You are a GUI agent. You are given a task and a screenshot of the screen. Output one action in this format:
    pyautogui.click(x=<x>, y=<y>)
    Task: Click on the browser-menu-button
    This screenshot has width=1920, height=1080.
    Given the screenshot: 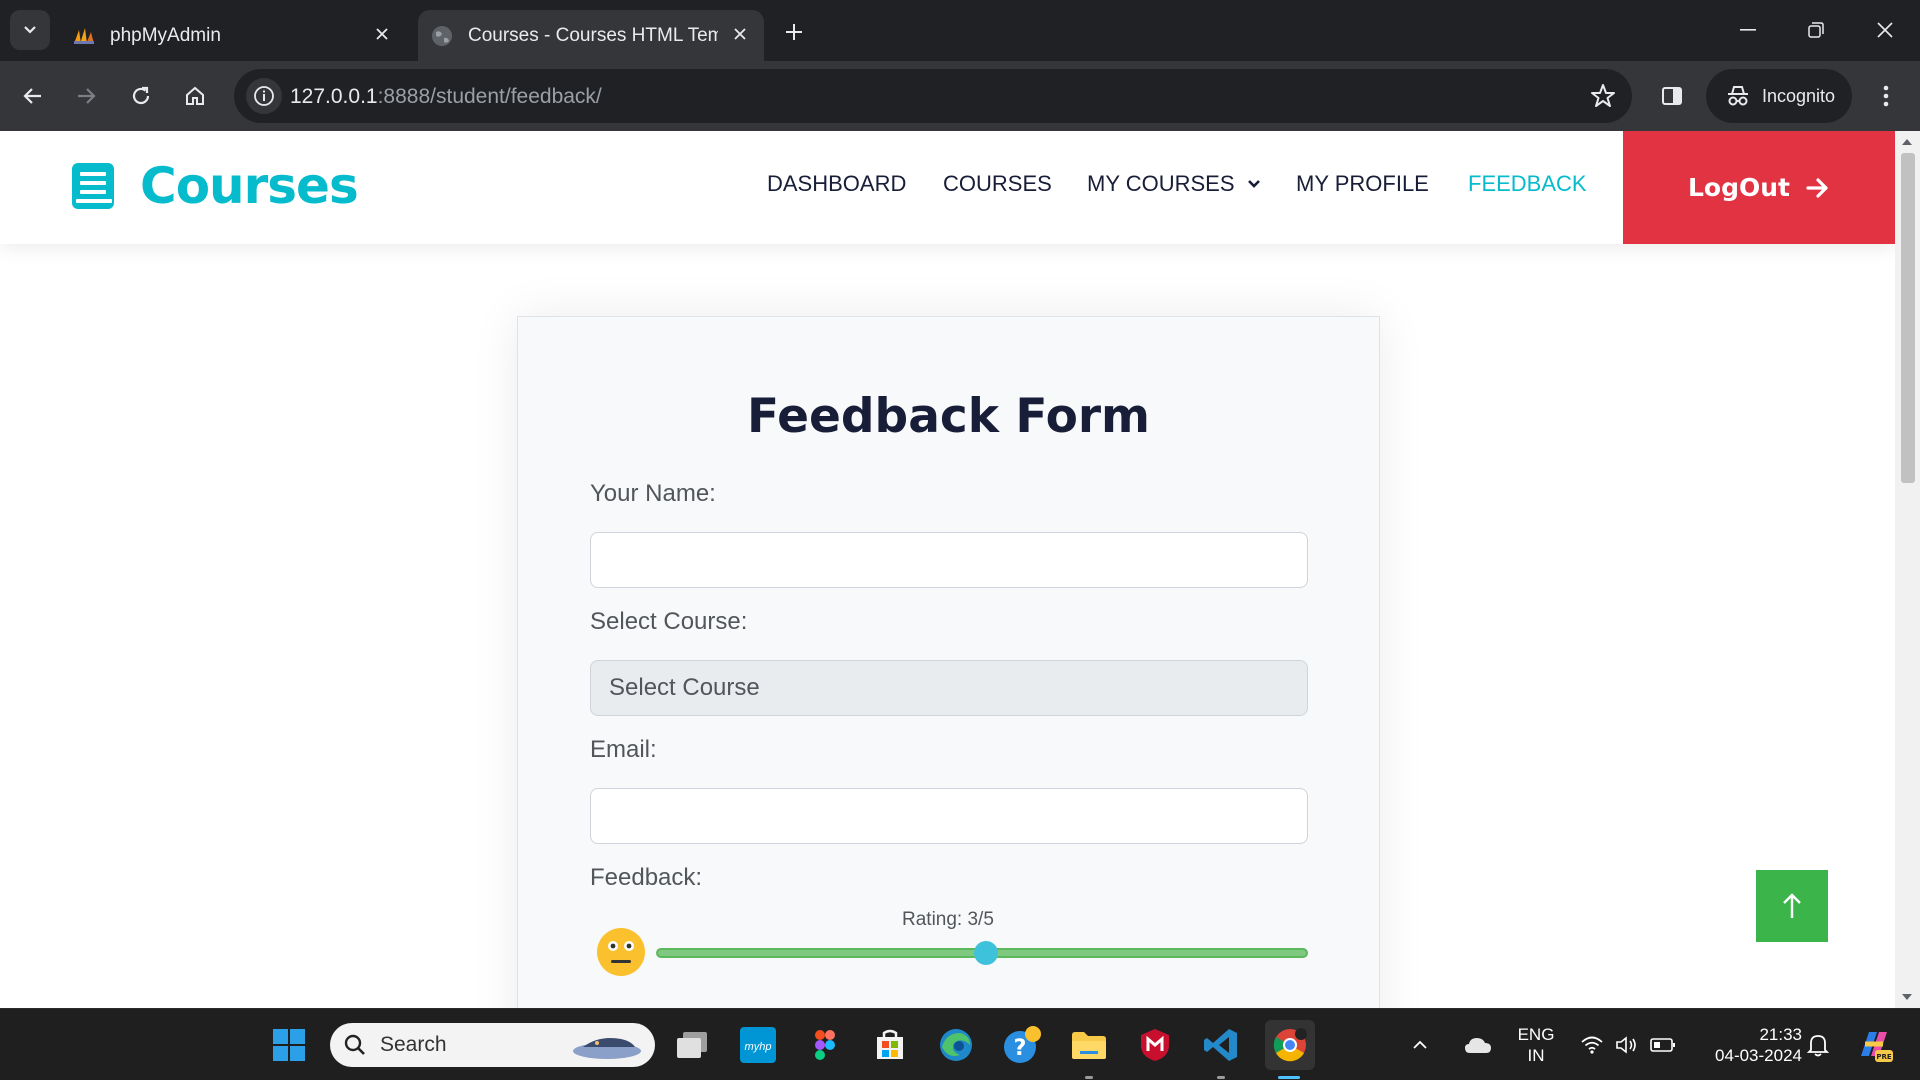 What is the action you would take?
    pyautogui.click(x=1886, y=96)
    